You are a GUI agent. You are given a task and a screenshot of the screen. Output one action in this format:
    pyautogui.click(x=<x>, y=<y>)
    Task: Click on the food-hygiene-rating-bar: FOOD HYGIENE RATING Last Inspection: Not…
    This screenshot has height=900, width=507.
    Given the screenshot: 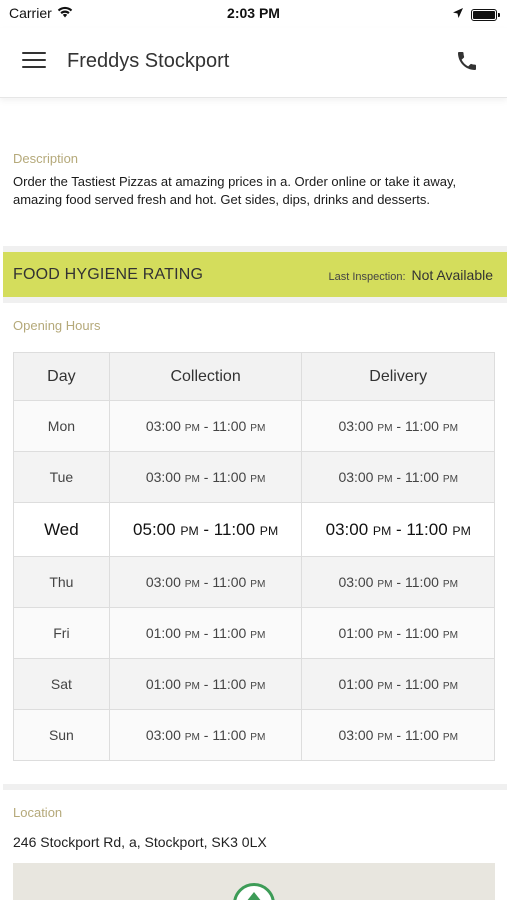 What is the action you would take?
    pyautogui.click(x=255, y=274)
    